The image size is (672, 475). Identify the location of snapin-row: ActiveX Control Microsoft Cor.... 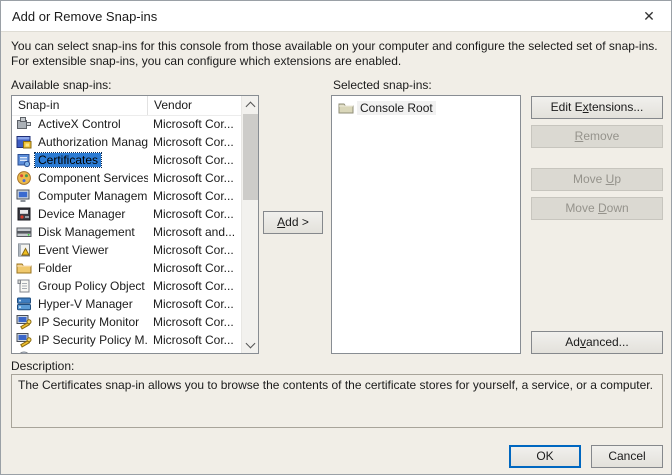
(126, 124).